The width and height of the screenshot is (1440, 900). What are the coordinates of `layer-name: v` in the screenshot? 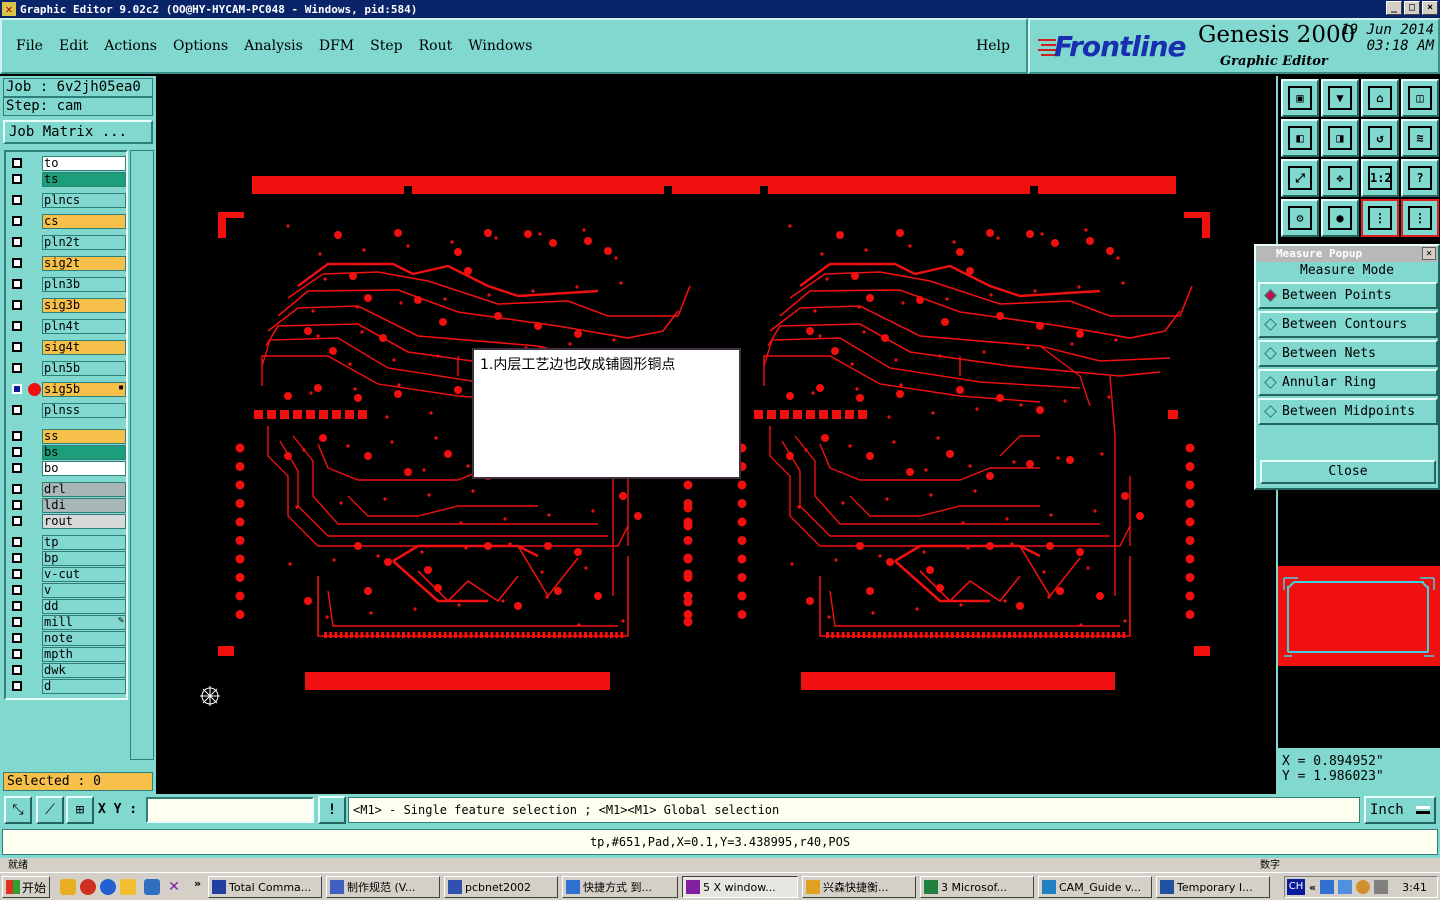 It's located at (84, 590).